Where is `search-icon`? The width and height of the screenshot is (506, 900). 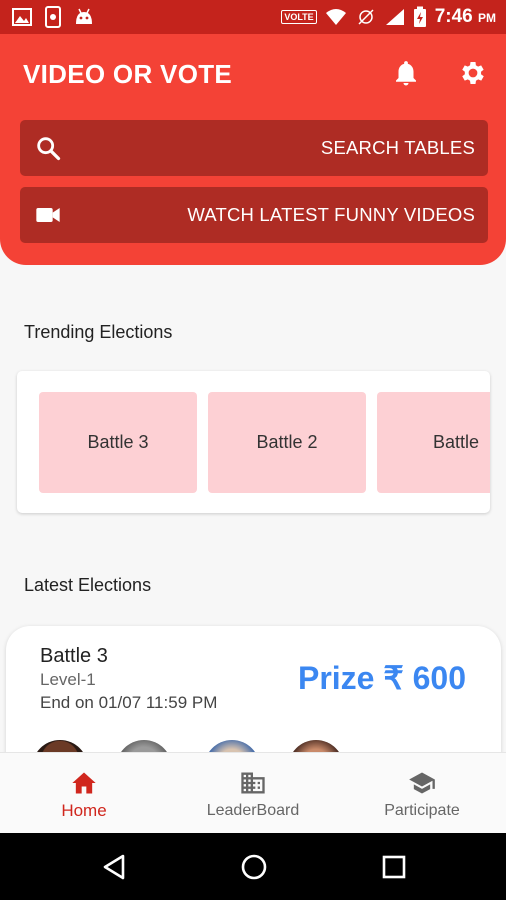 search-icon is located at coordinates (49, 149).